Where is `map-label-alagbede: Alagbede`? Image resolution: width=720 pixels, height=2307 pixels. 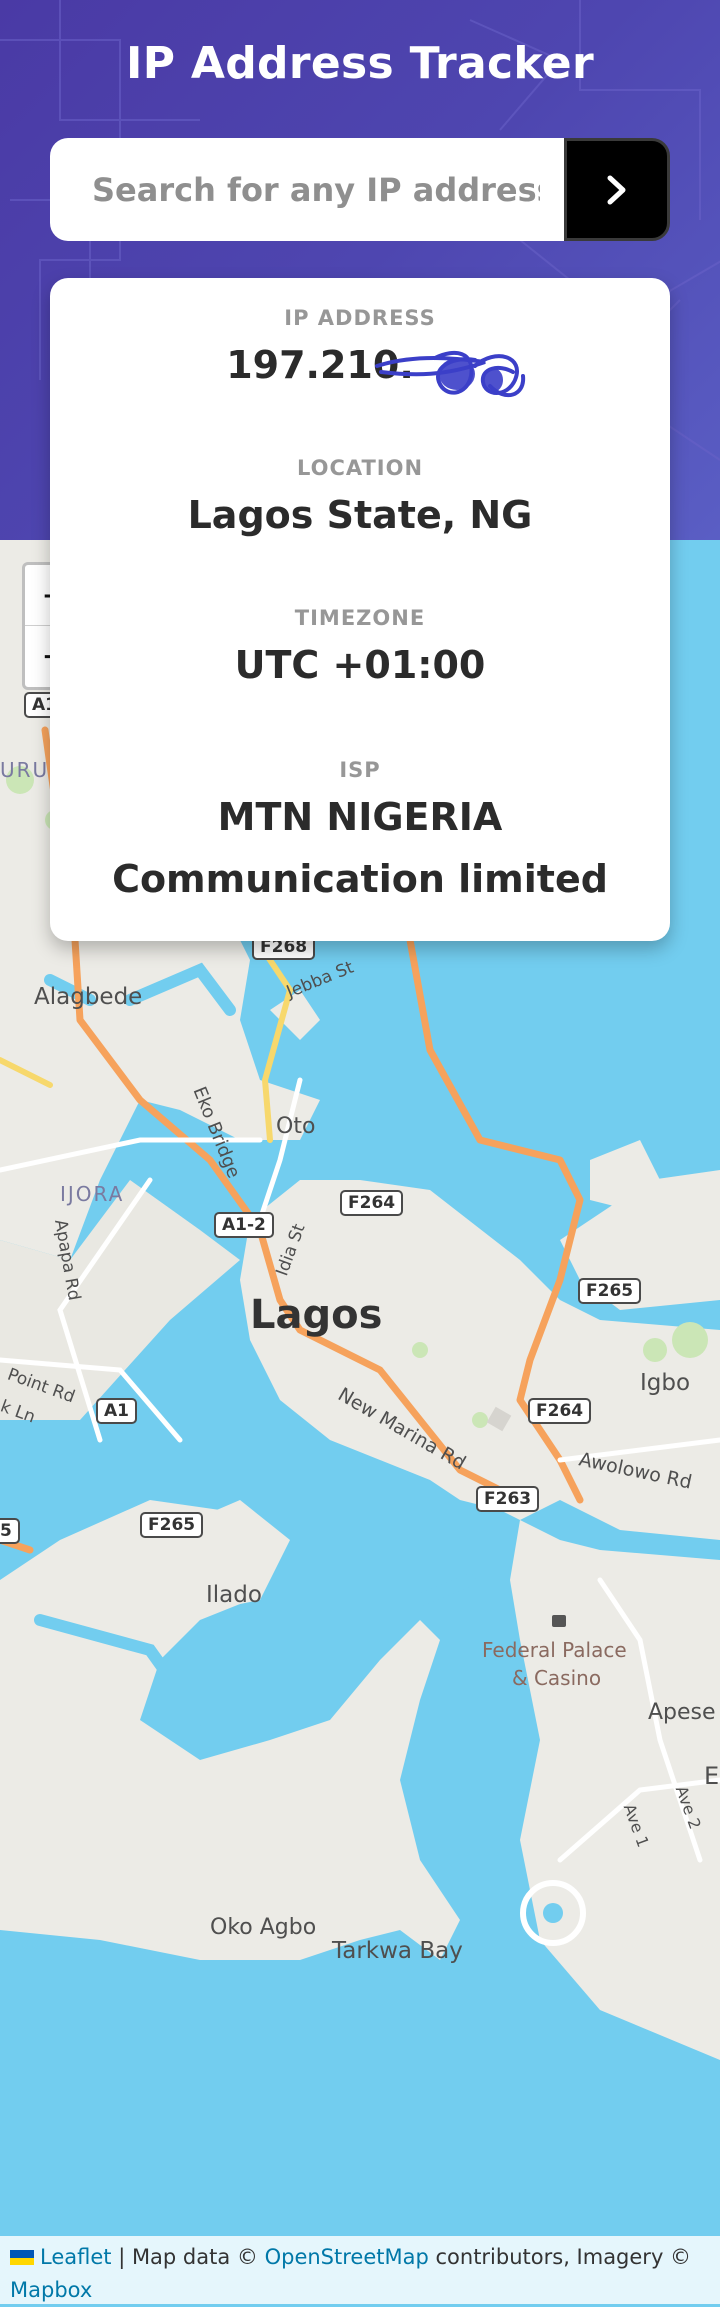
map-label-alagbede: Alagbede is located at coordinates (88, 997).